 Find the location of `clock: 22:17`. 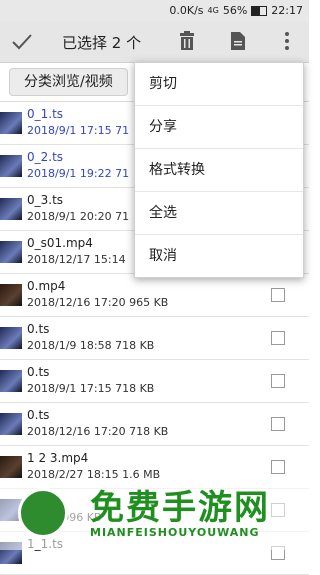

clock: 22:17 is located at coordinates (287, 10).